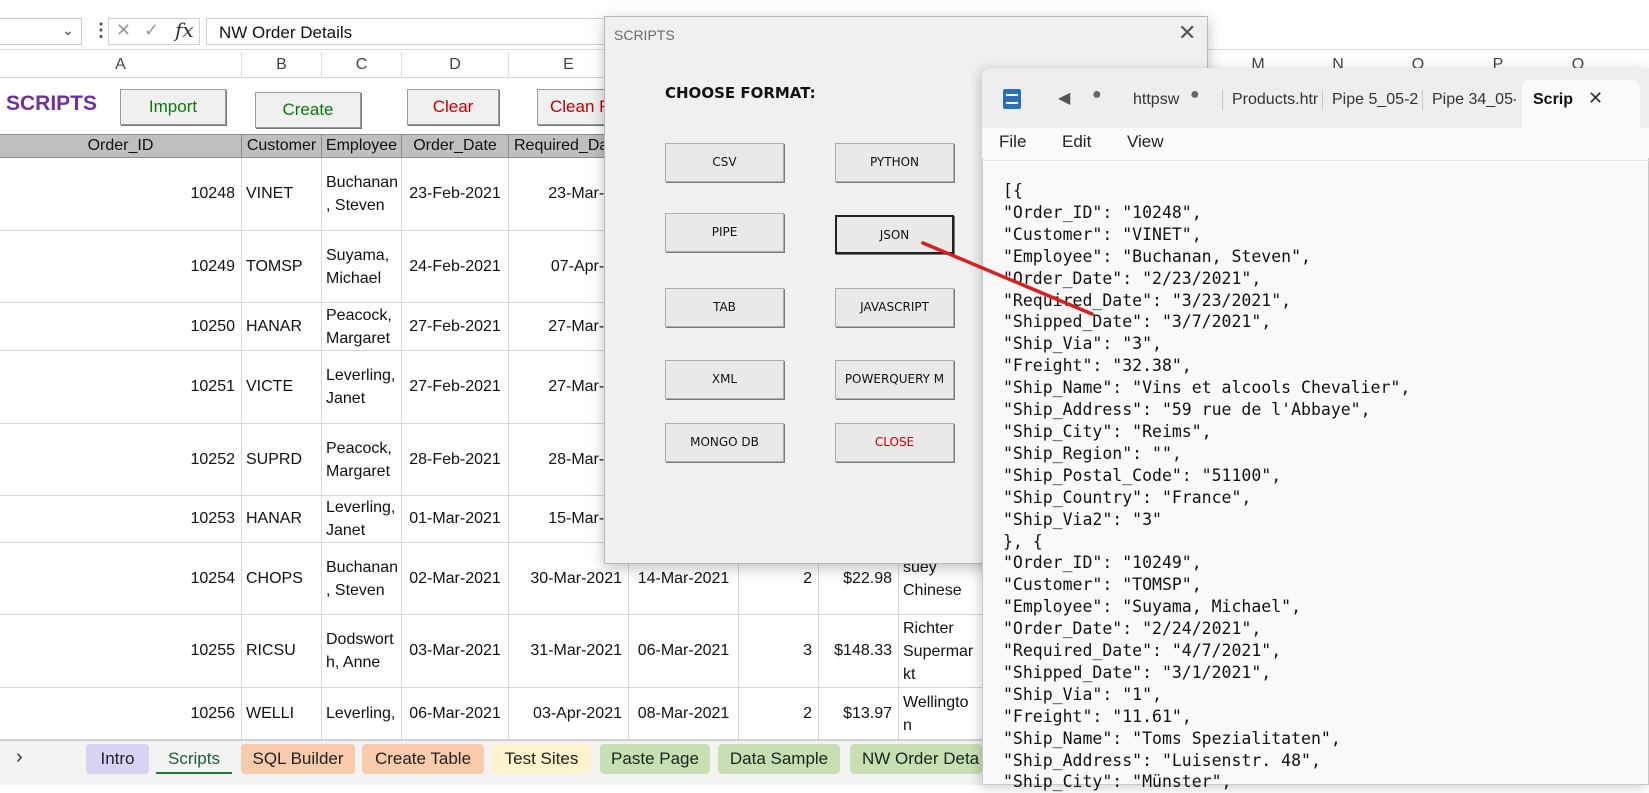 Image resolution: width=1649 pixels, height=793 pixels. Describe the element at coordinates (121, 519) in the screenshot. I see `cell-id: 10253` at that location.